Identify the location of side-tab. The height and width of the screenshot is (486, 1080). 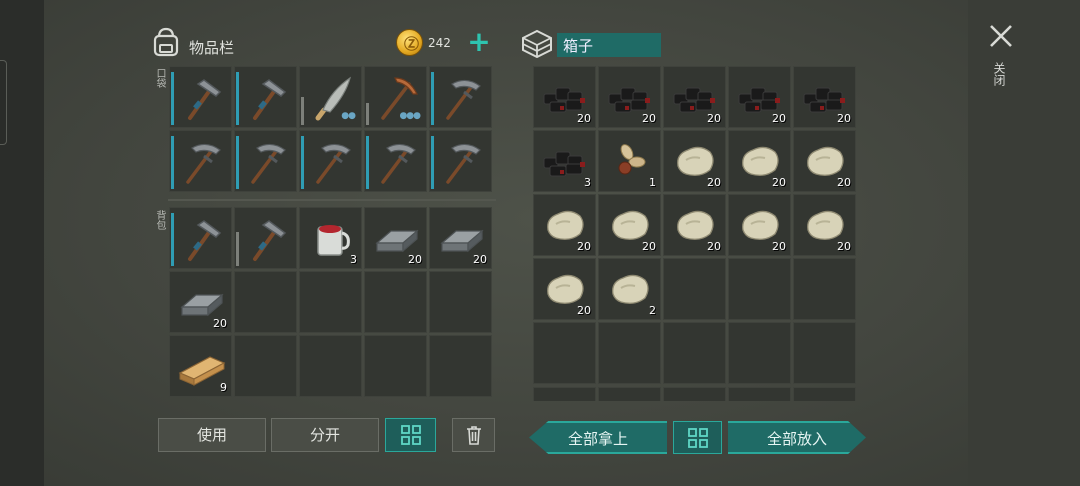
(3, 102).